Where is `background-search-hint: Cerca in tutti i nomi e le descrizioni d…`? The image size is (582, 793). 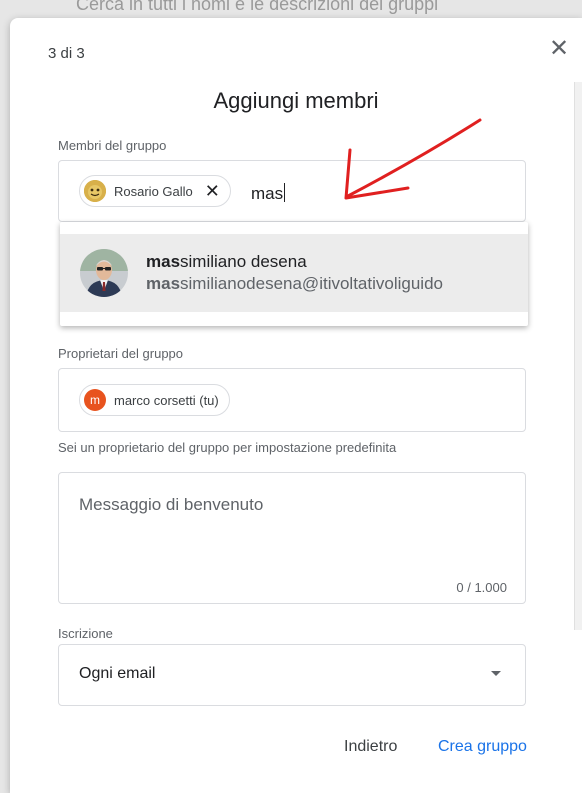
background-search-hint: Cerca in tutti i nomi e le descrizioni d… is located at coordinates (257, 7).